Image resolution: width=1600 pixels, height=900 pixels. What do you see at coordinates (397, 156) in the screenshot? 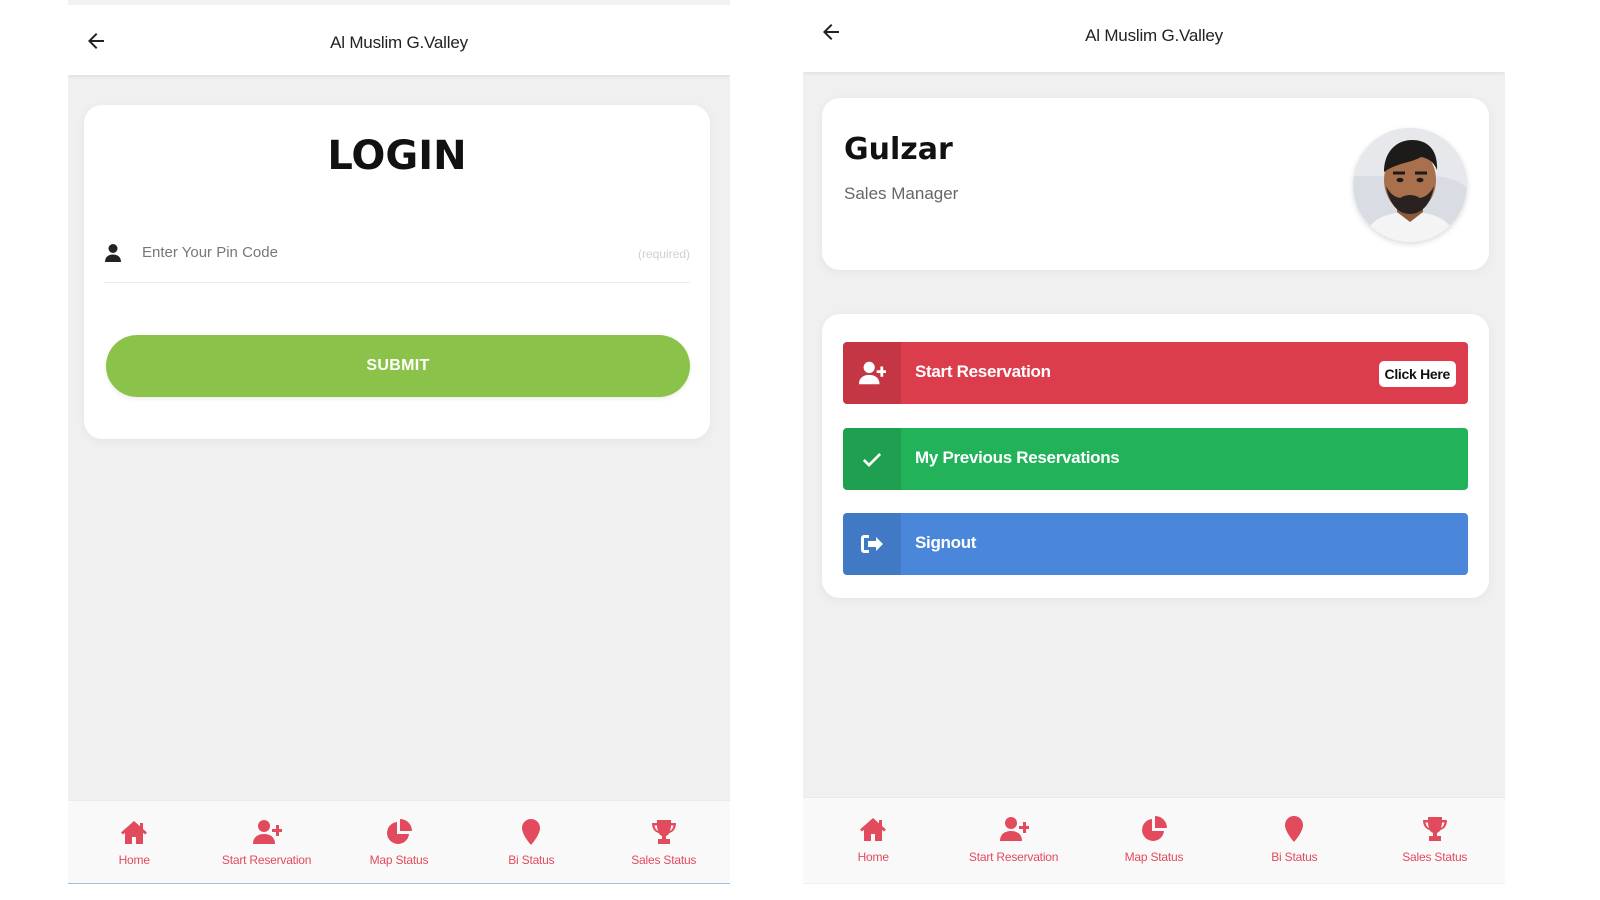
I see `login-title: LOGIN` at bounding box center [397, 156].